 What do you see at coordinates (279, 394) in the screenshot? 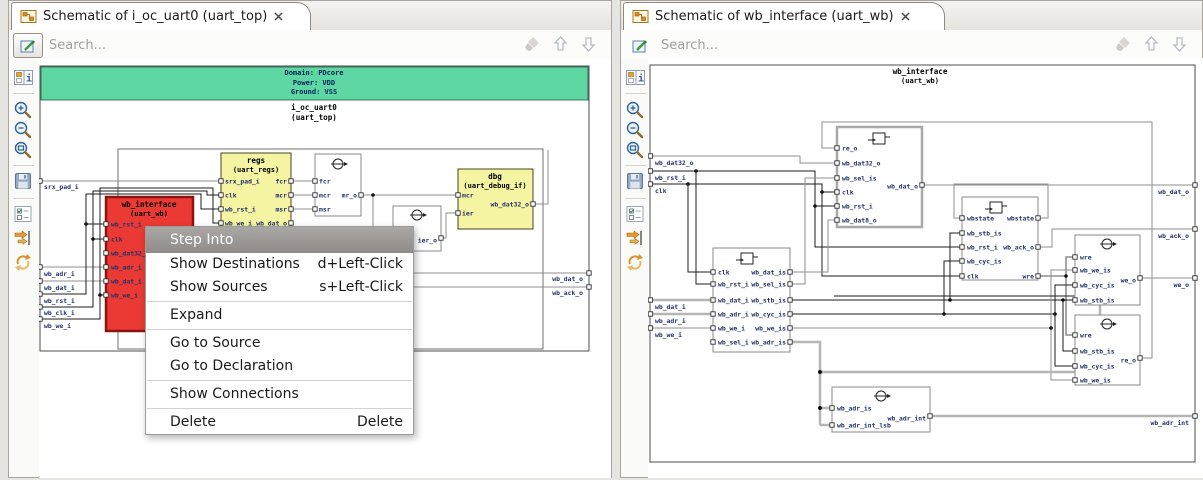
I see `menu-item-show-connections: Show Connections` at bounding box center [279, 394].